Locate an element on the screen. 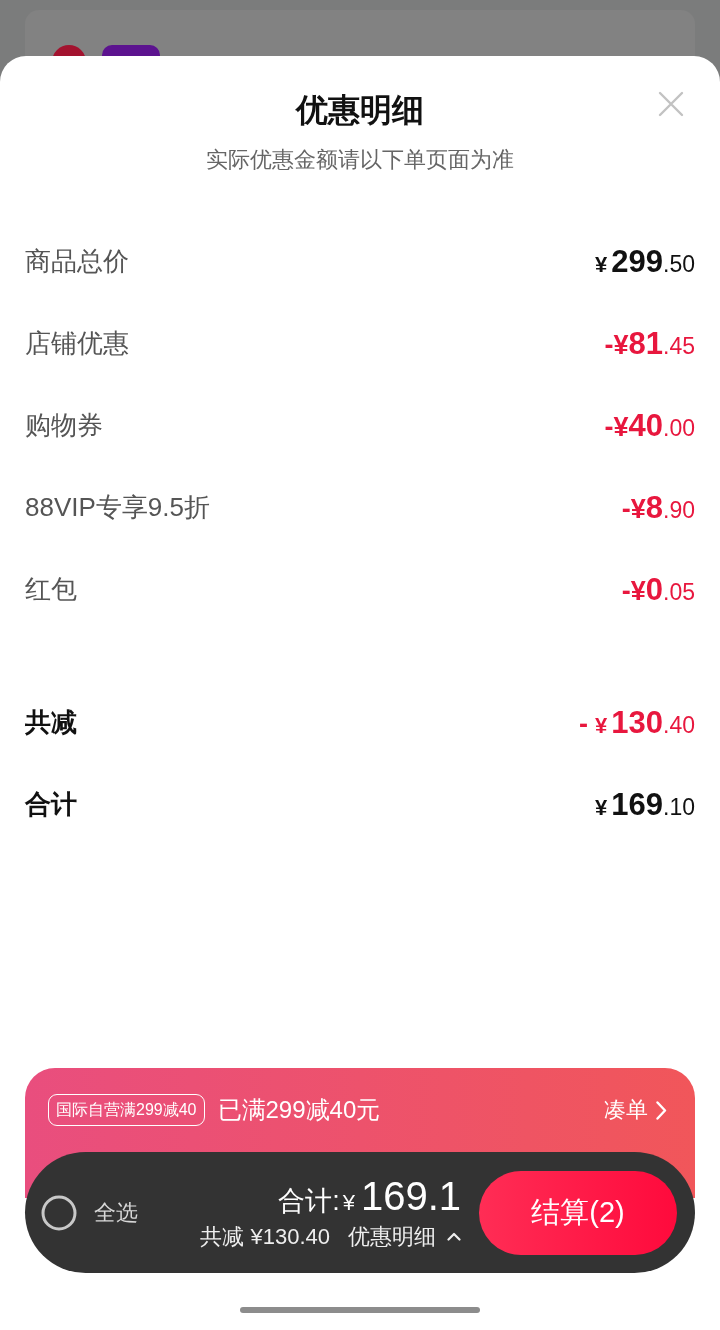 The height and width of the screenshot is (1330, 720). discount-details-link: 优惠明细 is located at coordinates (404, 1236).